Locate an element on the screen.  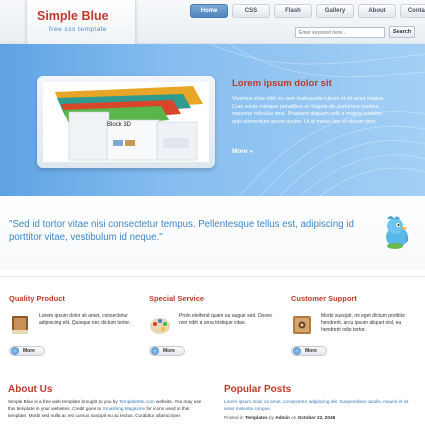
on-label: on is located at coordinates (294, 417).